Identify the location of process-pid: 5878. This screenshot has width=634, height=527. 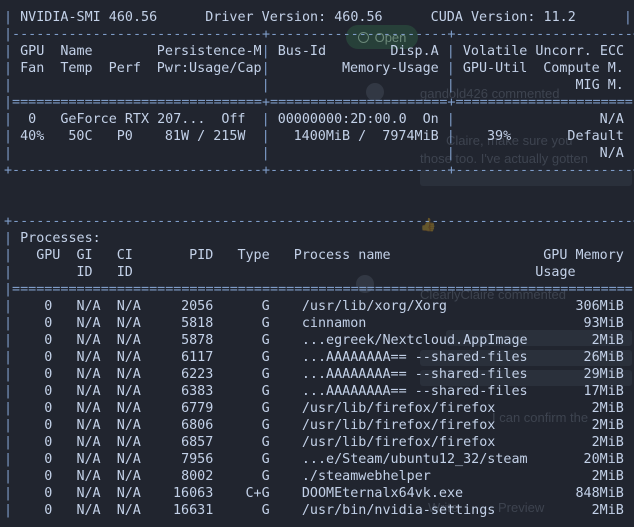
(197, 340).